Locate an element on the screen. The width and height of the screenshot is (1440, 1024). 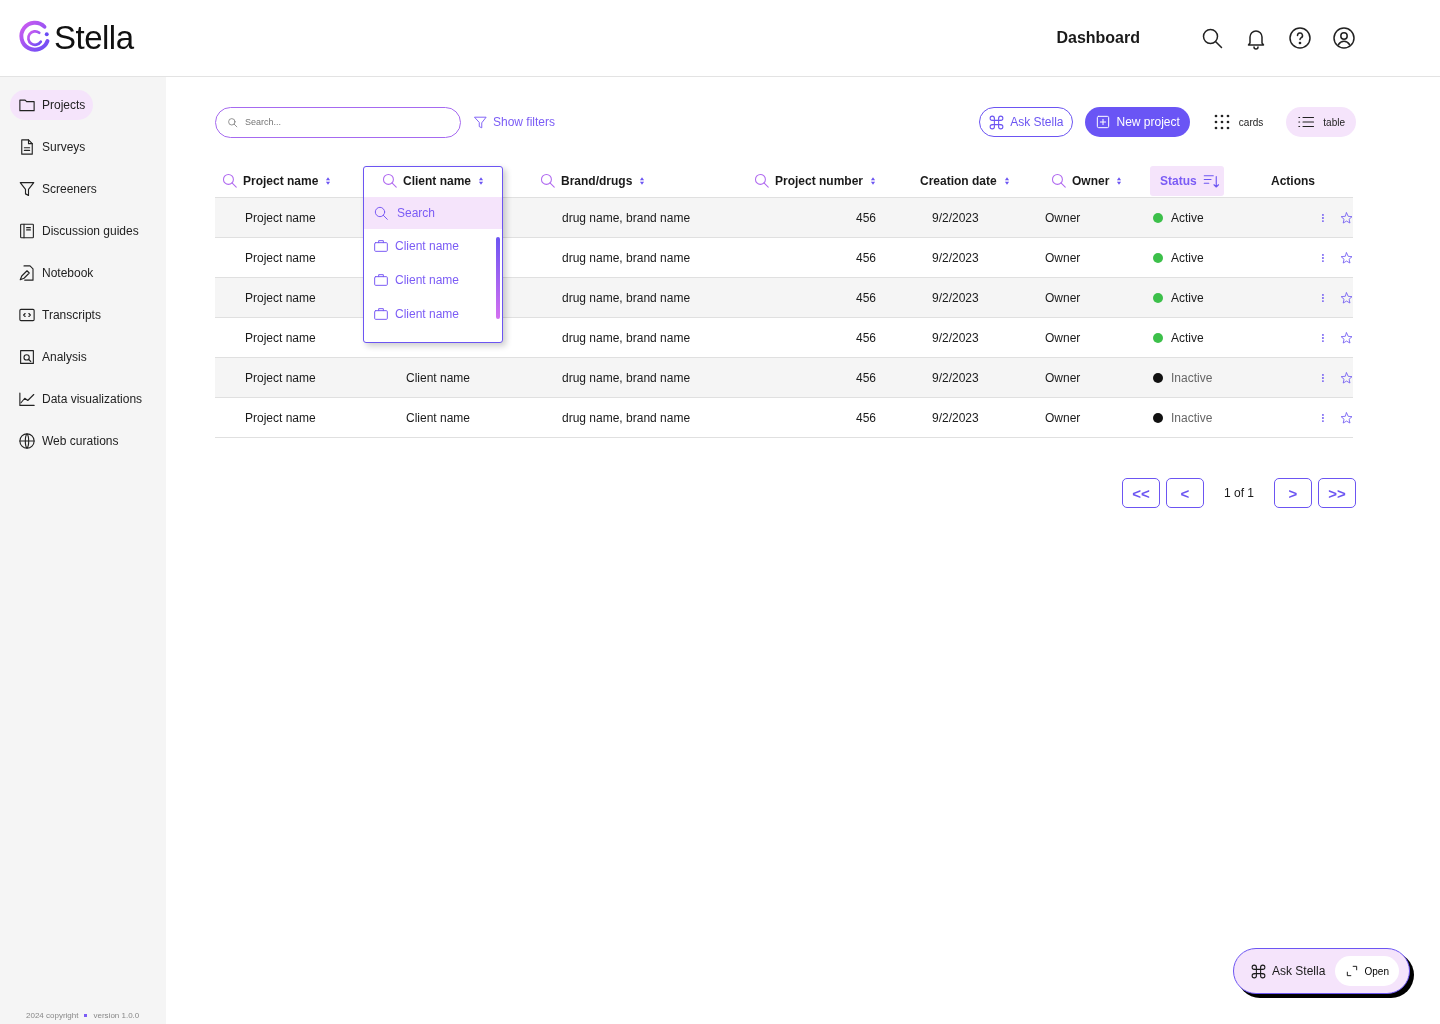
sidebar-item: Discussion guides is located at coordinates (78, 231).